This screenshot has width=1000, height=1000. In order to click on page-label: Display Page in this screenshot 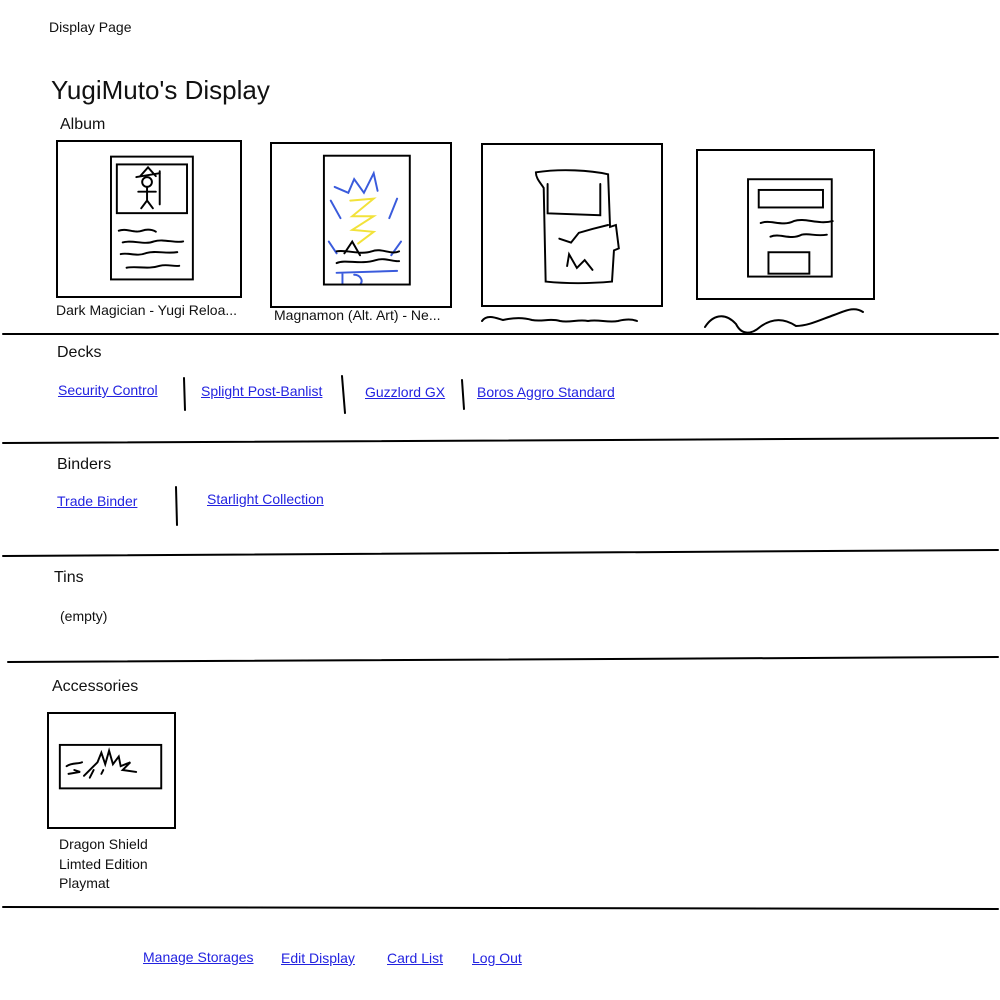, I will do `click(90, 27)`.